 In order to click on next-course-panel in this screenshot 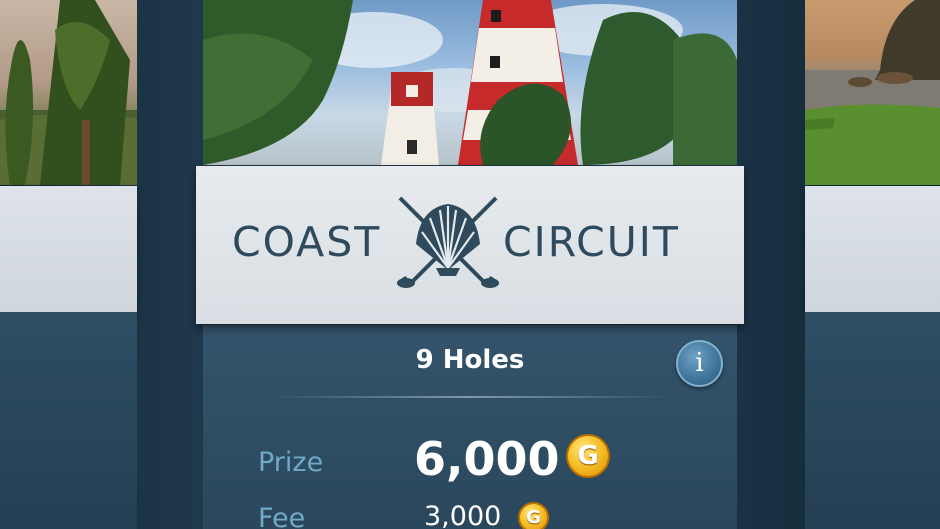, I will do `click(872, 420)`.